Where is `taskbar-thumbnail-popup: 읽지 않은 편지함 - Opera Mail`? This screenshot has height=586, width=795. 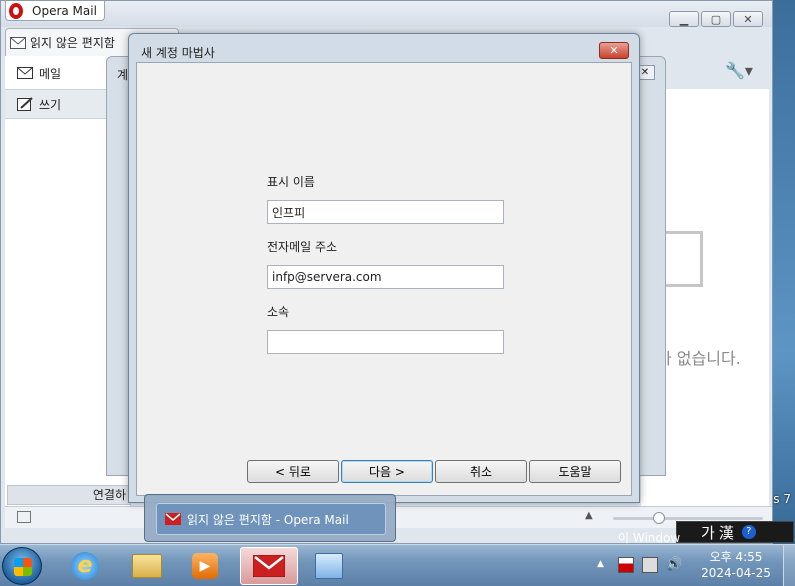
taskbar-thumbnail-popup: 읽지 않은 편지함 - Opera Mail is located at coordinates (270, 518).